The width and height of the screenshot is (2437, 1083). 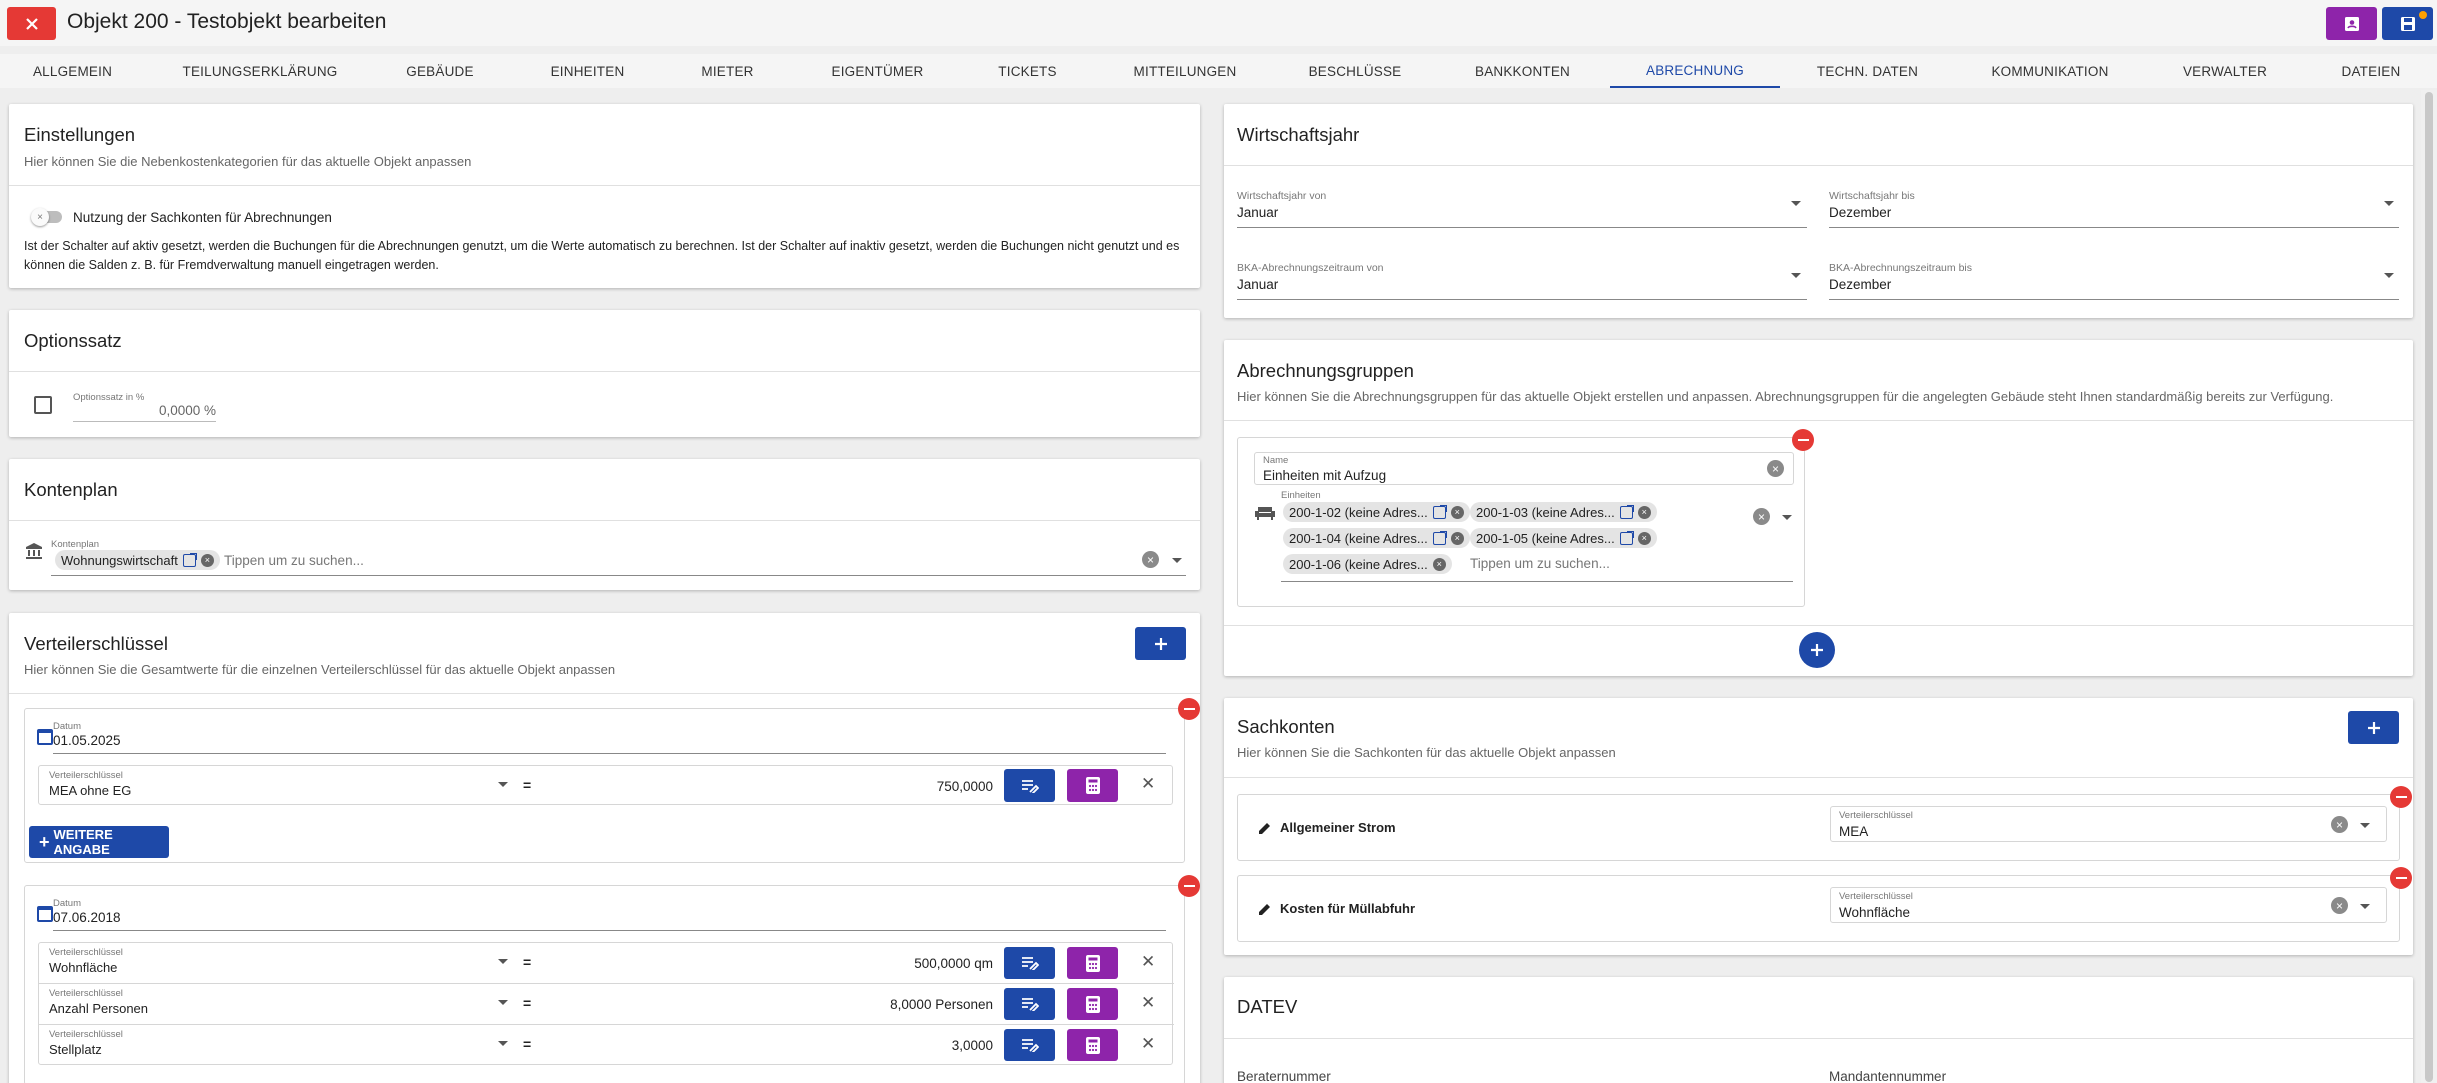 I want to click on einheit-chip: 200-1-05 (keine Adres... ×, so click(x=1563, y=538).